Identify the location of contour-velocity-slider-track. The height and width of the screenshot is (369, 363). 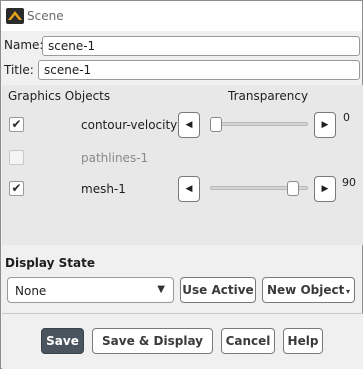
(259, 124).